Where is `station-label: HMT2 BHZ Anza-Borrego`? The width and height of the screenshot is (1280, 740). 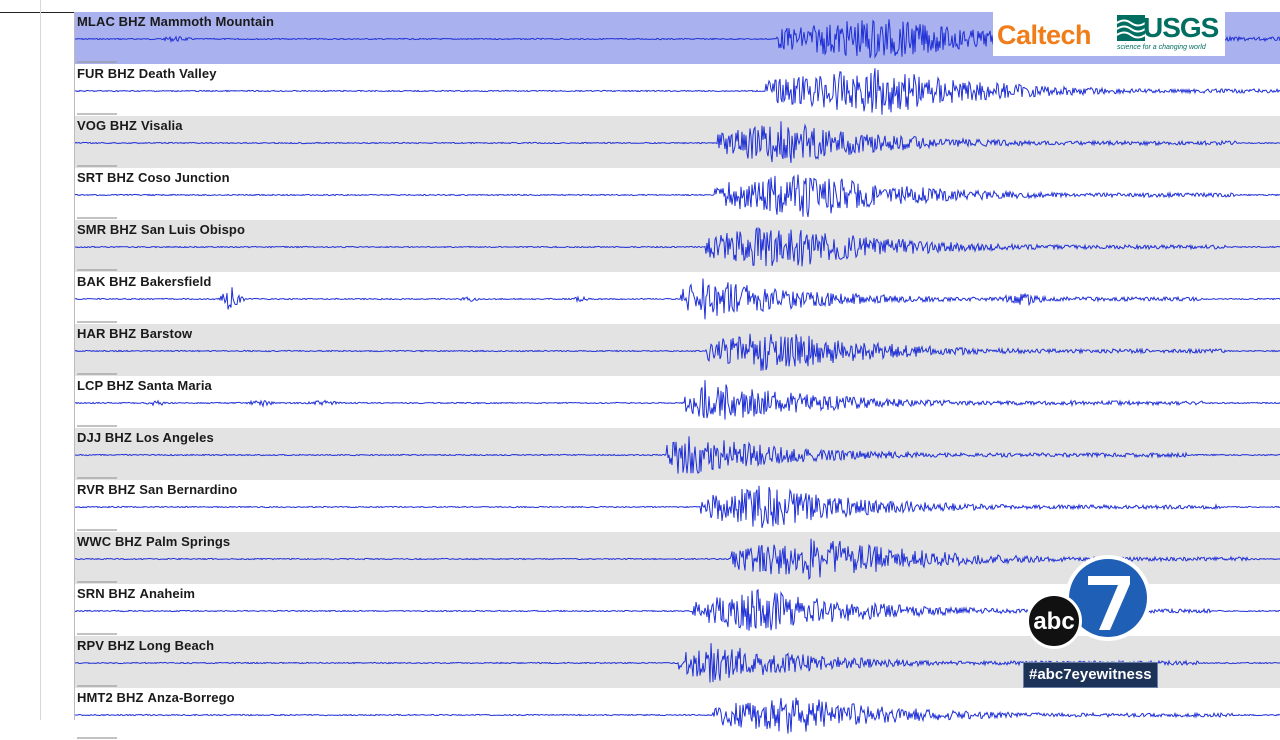
station-label: HMT2 BHZ Anza-Borrego is located at coordinates (156, 697).